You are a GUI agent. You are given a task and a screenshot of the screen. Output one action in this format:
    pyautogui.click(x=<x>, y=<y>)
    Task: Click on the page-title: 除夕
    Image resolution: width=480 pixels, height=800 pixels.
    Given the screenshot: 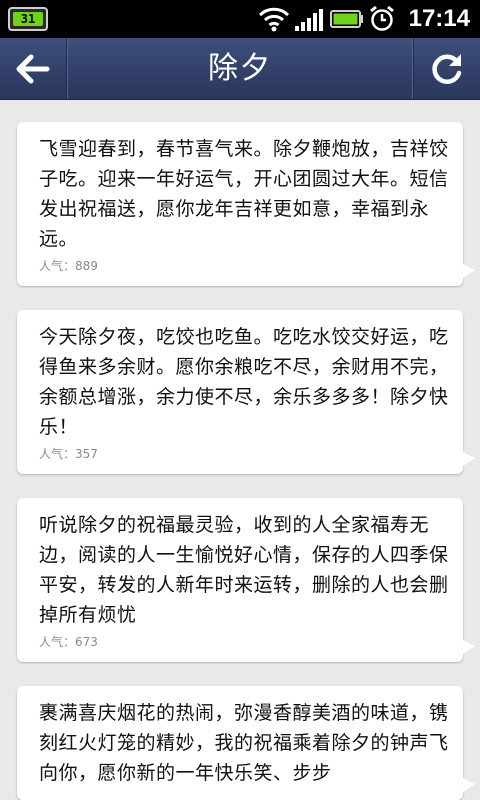 What is the action you would take?
    pyautogui.click(x=240, y=68)
    